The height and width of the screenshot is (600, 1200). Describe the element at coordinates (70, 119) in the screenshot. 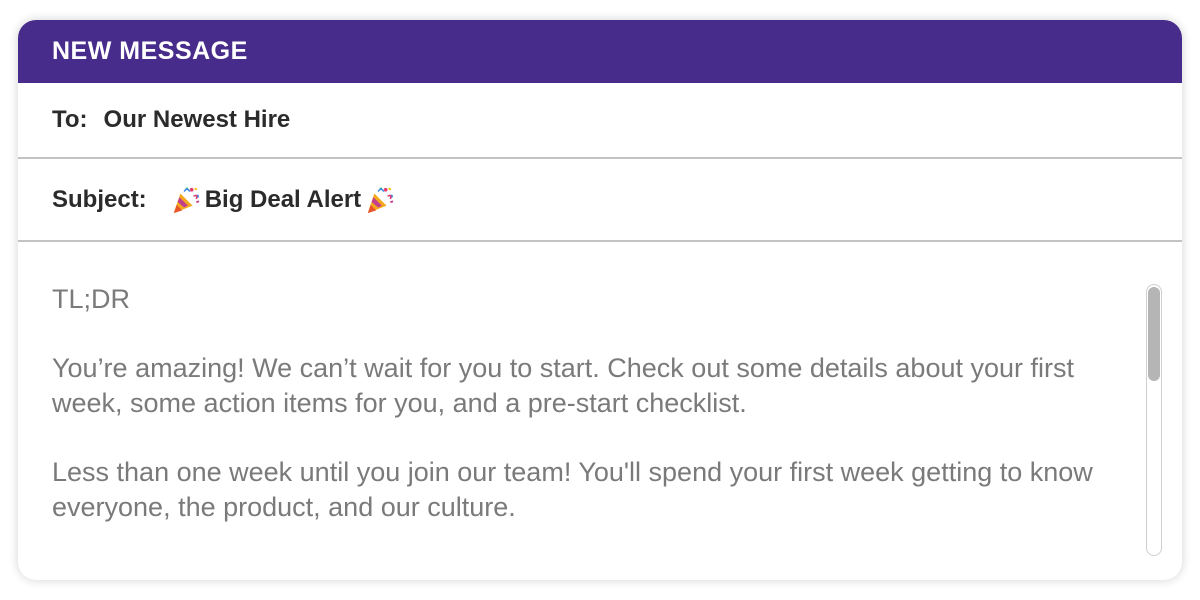

I see `to-label: To:` at that location.